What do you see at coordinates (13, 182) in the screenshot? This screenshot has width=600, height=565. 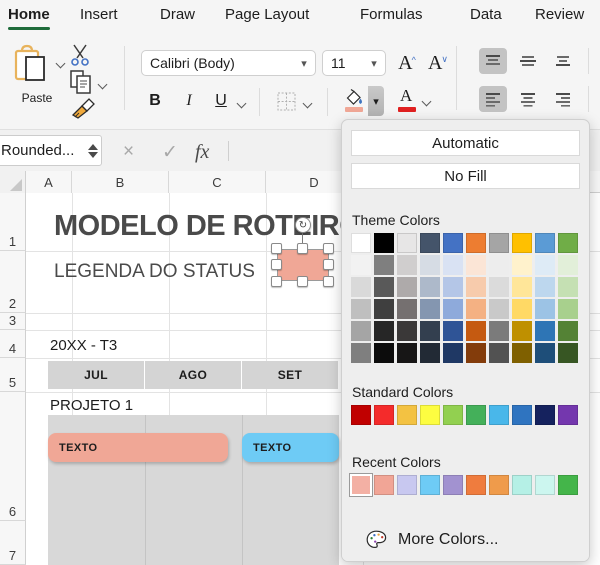 I see `select-all-corner` at bounding box center [13, 182].